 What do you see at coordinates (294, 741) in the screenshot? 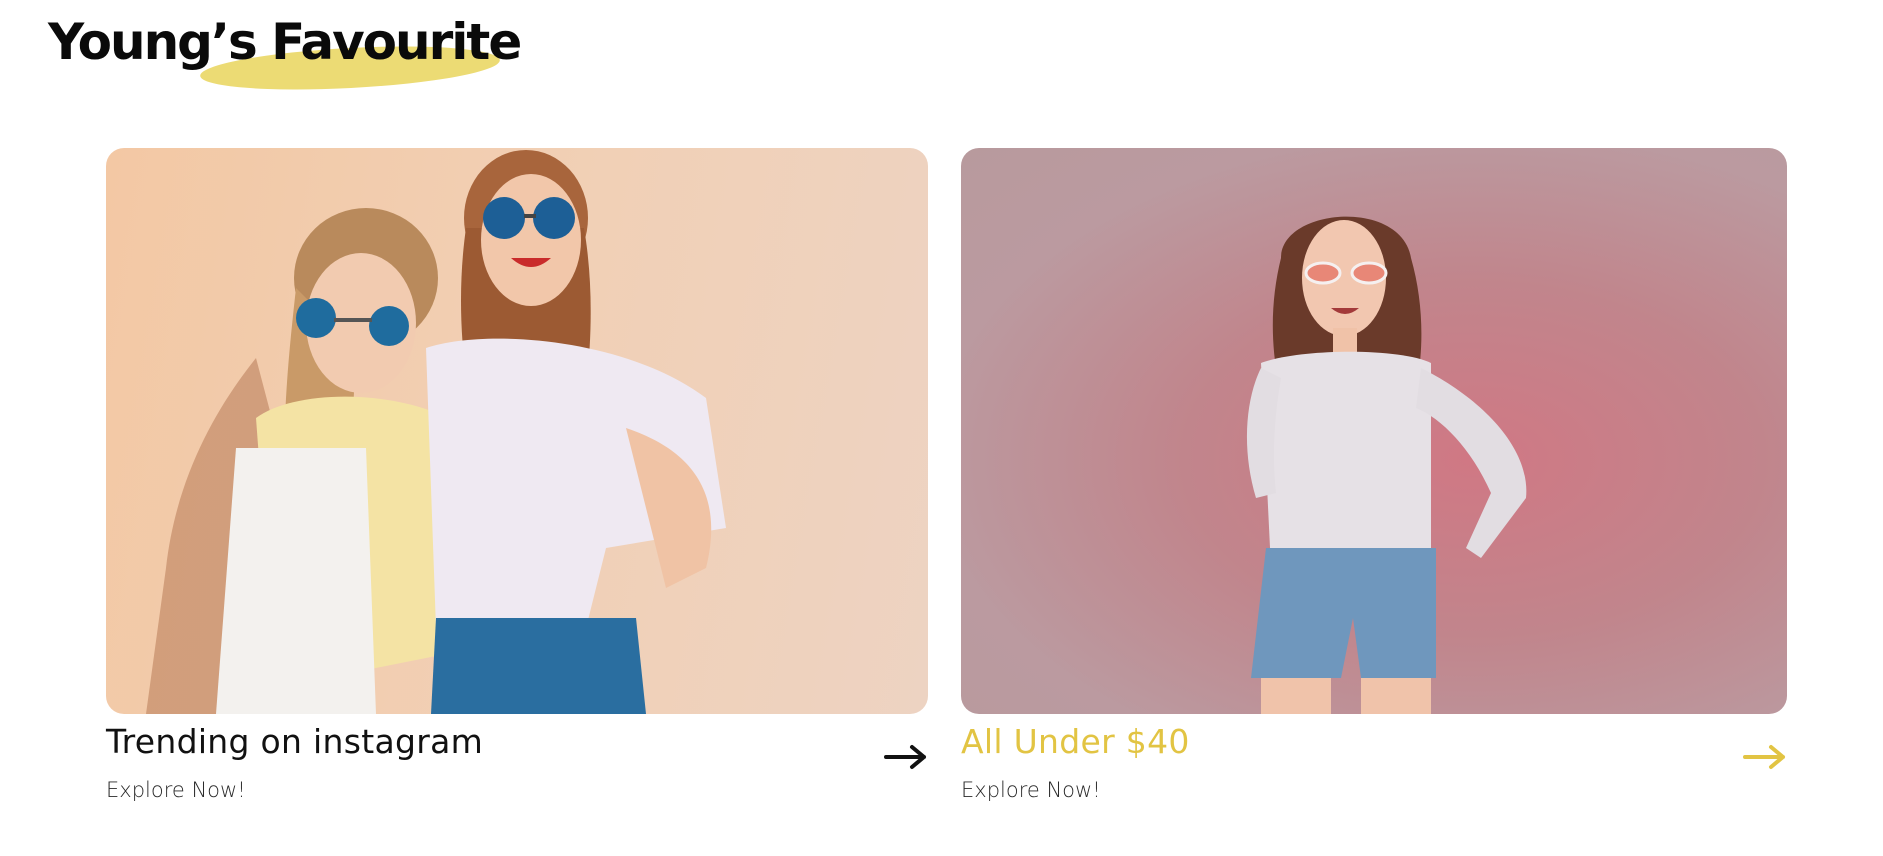
I see `card-title: Trending on instagram` at bounding box center [294, 741].